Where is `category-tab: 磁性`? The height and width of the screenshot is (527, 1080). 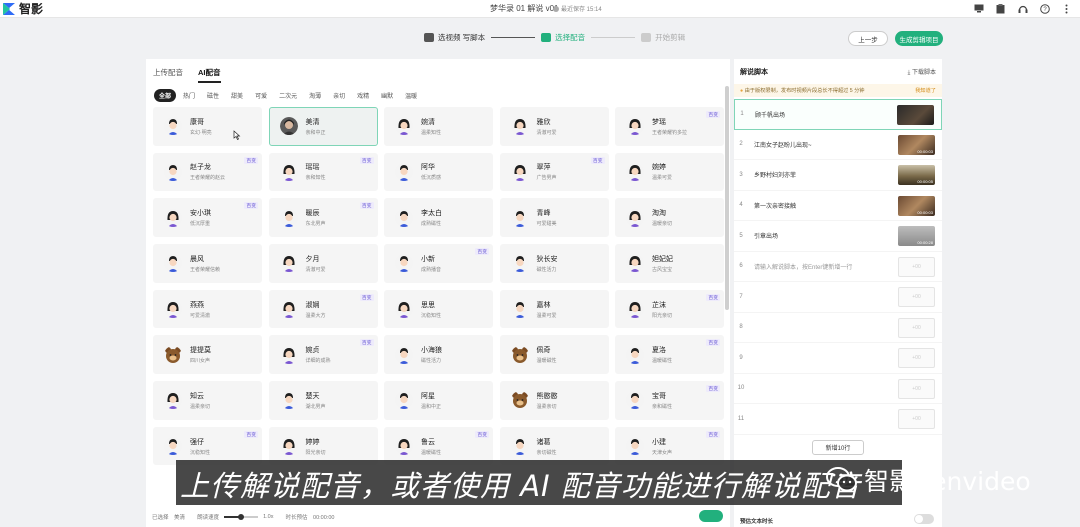 category-tab: 磁性 is located at coordinates (213, 95).